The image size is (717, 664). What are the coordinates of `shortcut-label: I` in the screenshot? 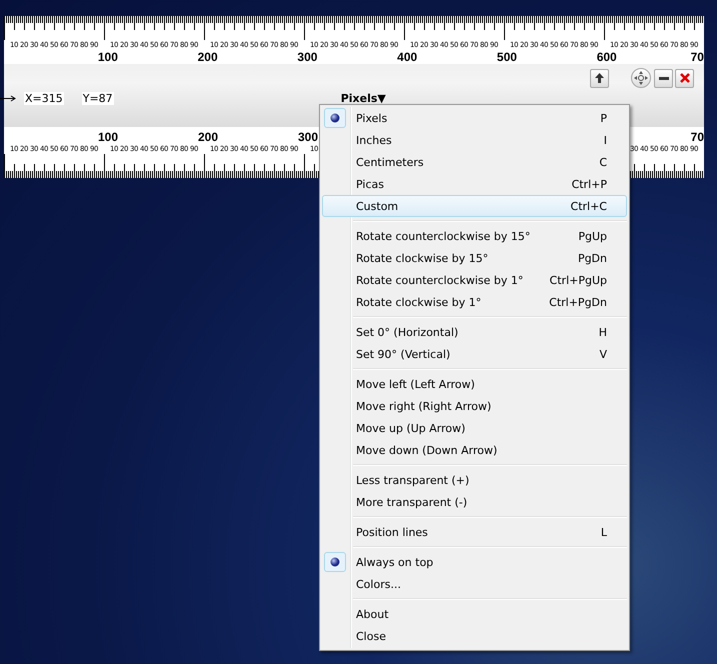 It's located at (605, 140).